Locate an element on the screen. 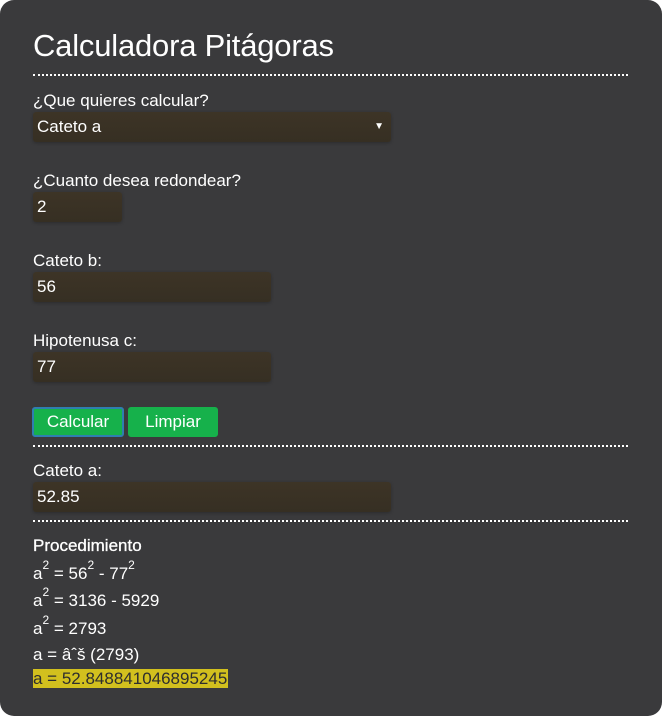 The height and width of the screenshot is (716, 662). rounding-input is located at coordinates (77, 207).